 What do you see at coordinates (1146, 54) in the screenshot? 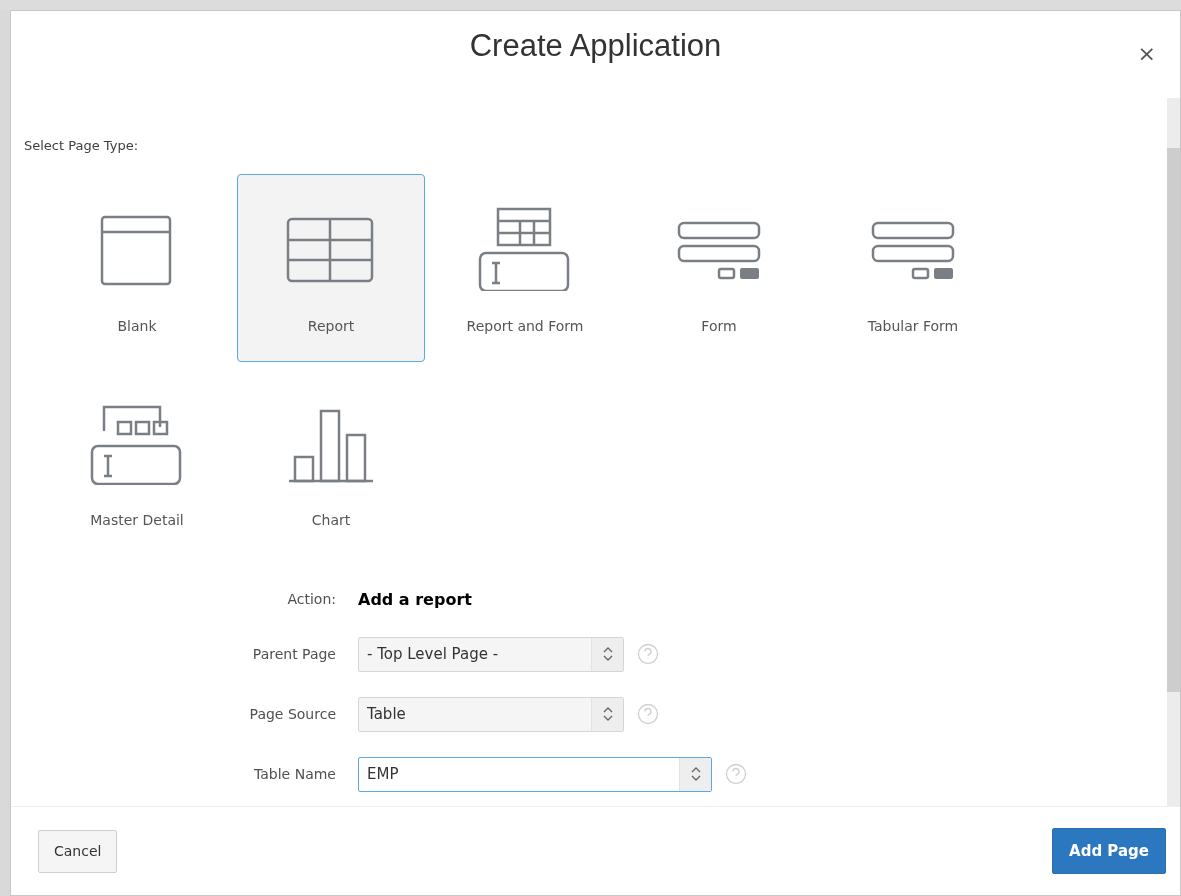
I see `close-button: ×` at bounding box center [1146, 54].